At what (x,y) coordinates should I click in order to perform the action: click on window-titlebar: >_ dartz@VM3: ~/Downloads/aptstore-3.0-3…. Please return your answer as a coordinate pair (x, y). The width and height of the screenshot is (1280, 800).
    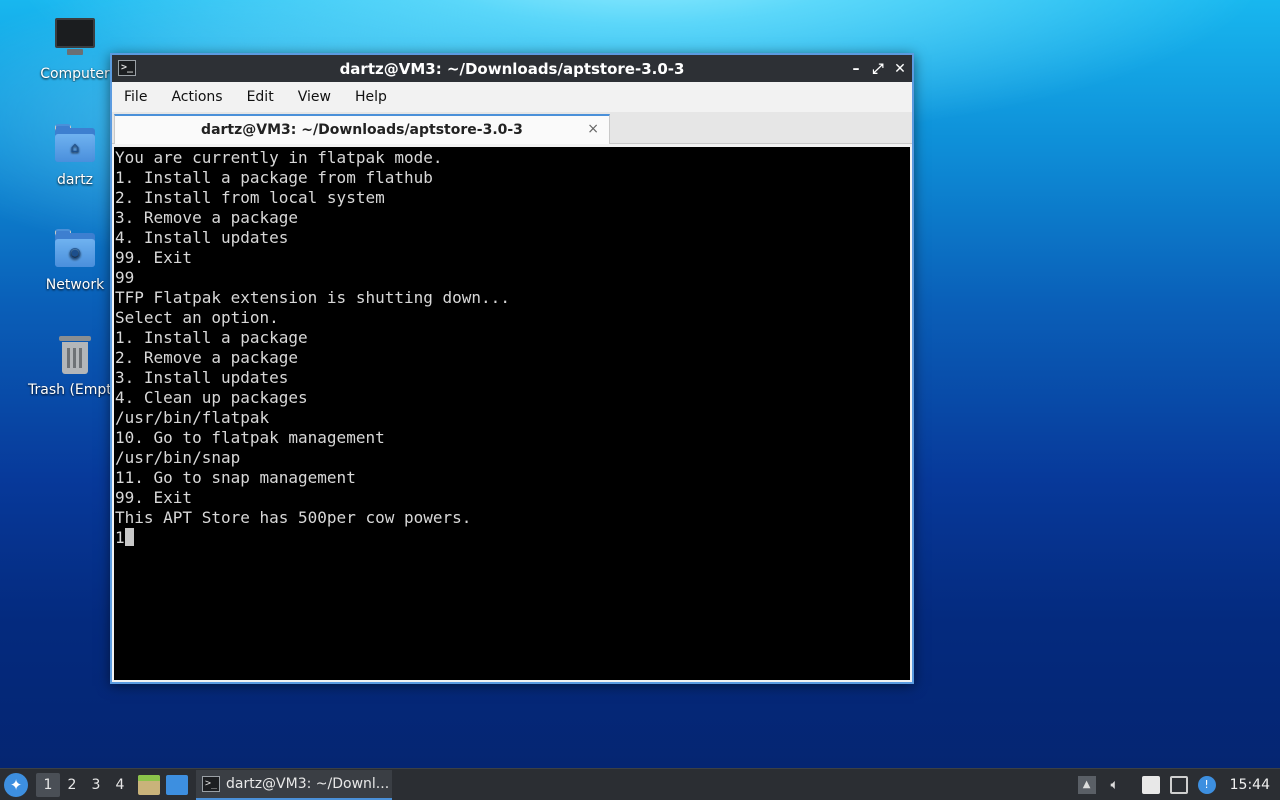
    Looking at the image, I should click on (512, 68).